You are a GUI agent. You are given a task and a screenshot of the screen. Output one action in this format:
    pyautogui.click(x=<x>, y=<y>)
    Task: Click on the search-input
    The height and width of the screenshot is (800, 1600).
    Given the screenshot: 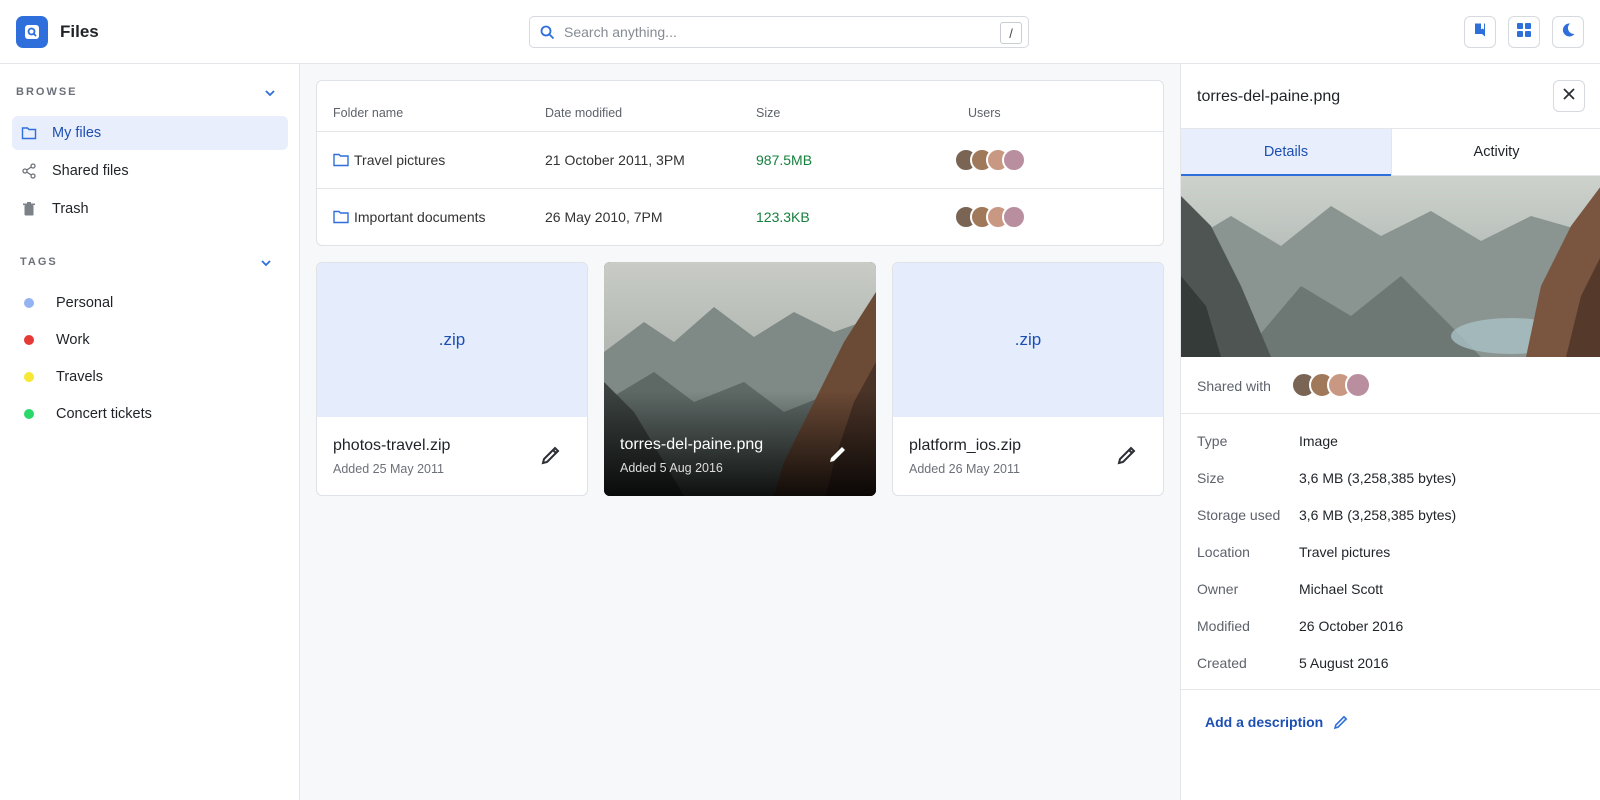 What is the action you would take?
    pyautogui.click(x=774, y=32)
    